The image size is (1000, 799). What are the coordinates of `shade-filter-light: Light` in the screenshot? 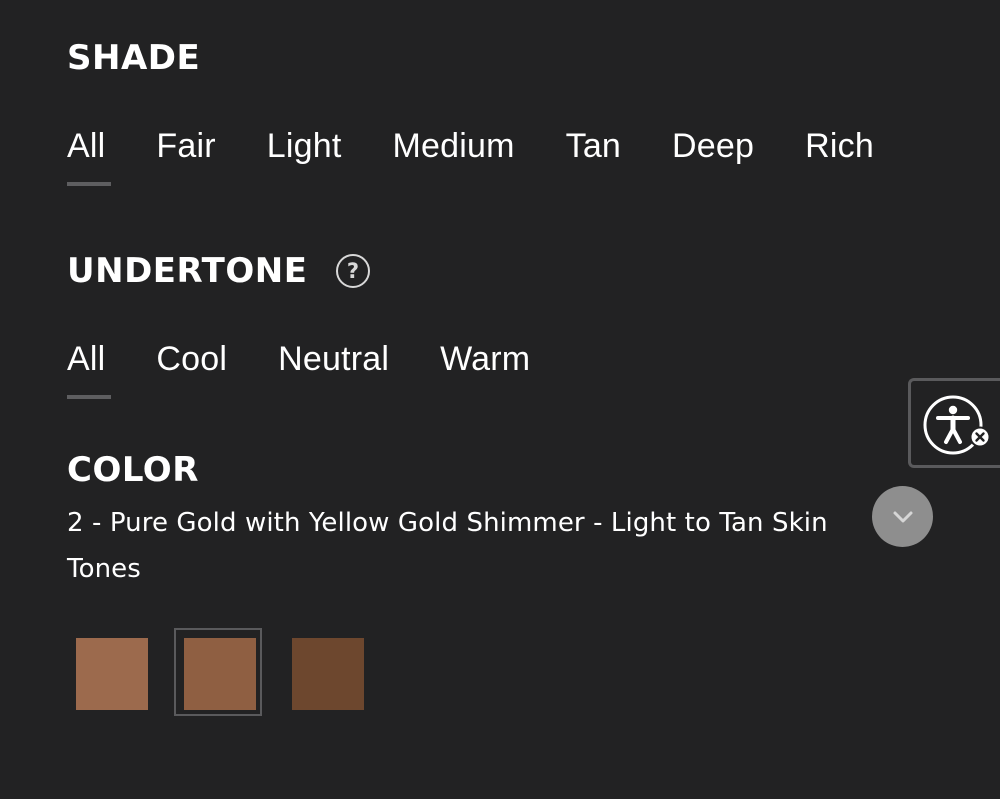 It's located at (304, 146).